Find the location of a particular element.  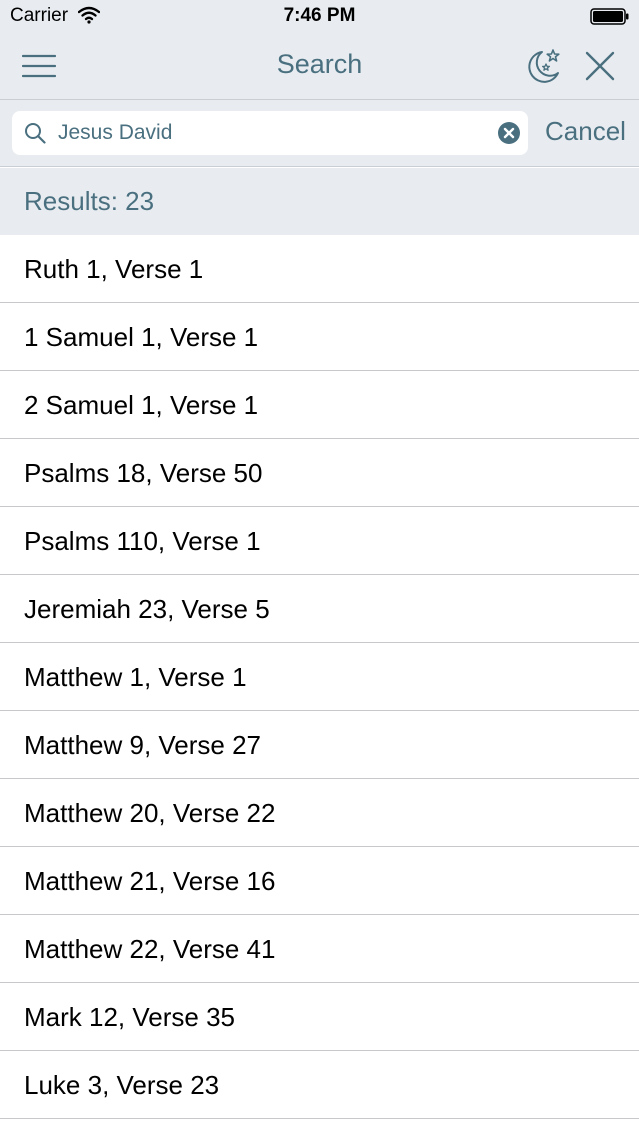

search-box is located at coordinates (270, 133).